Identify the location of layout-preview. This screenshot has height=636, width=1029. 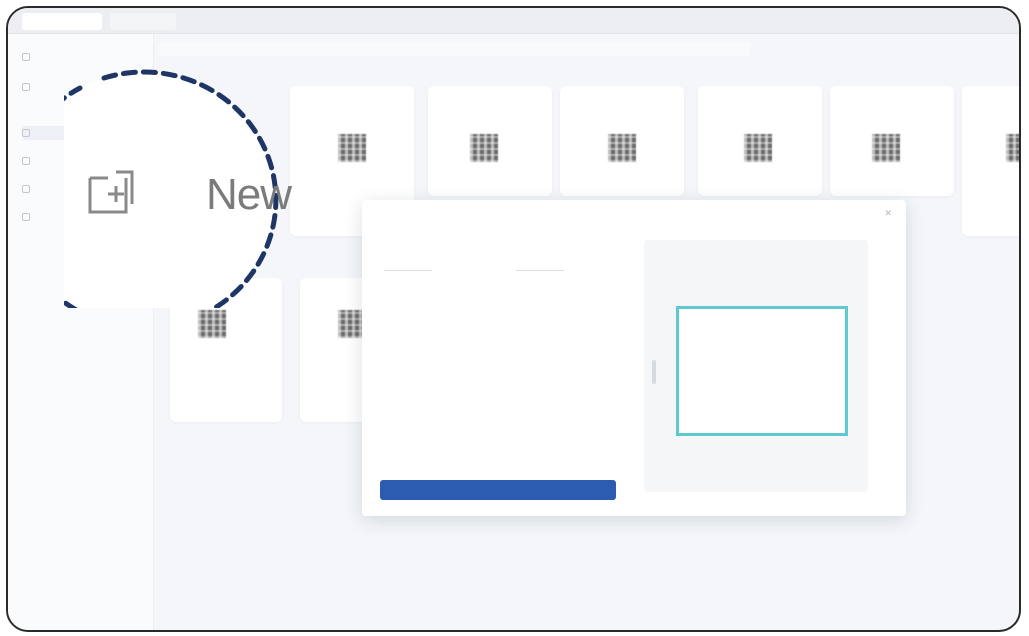
(756, 366).